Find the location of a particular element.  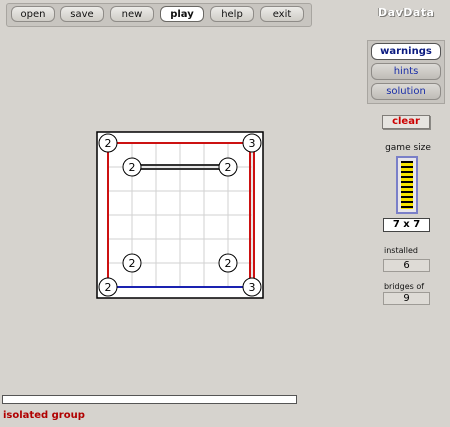

game-size-slider is located at coordinates (407, 185).